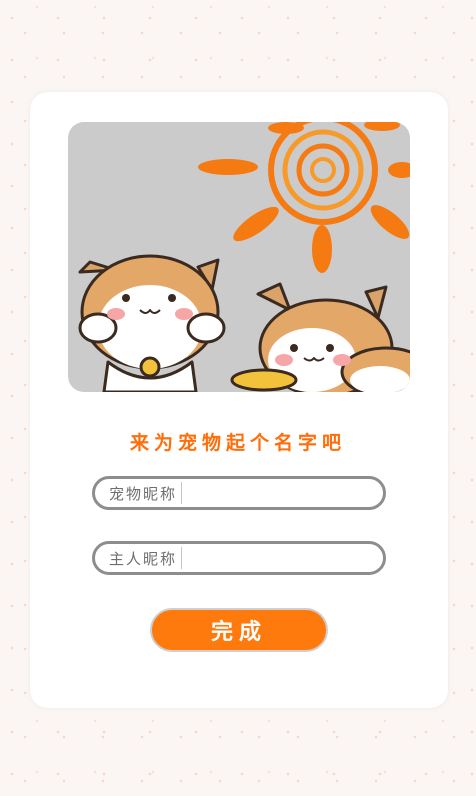 This screenshot has height=796, width=476. What do you see at coordinates (282, 558) in the screenshot?
I see `owner-name-input` at bounding box center [282, 558].